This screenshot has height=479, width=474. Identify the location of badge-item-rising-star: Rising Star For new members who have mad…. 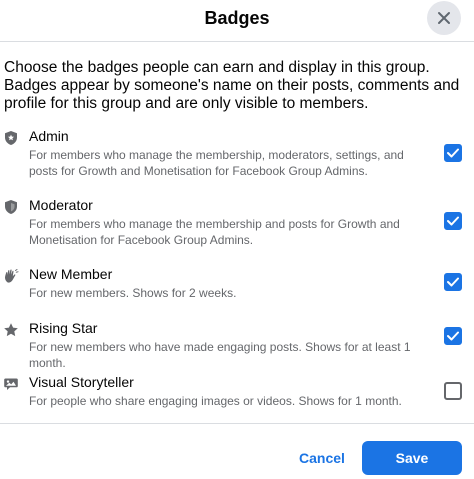
(237, 344).